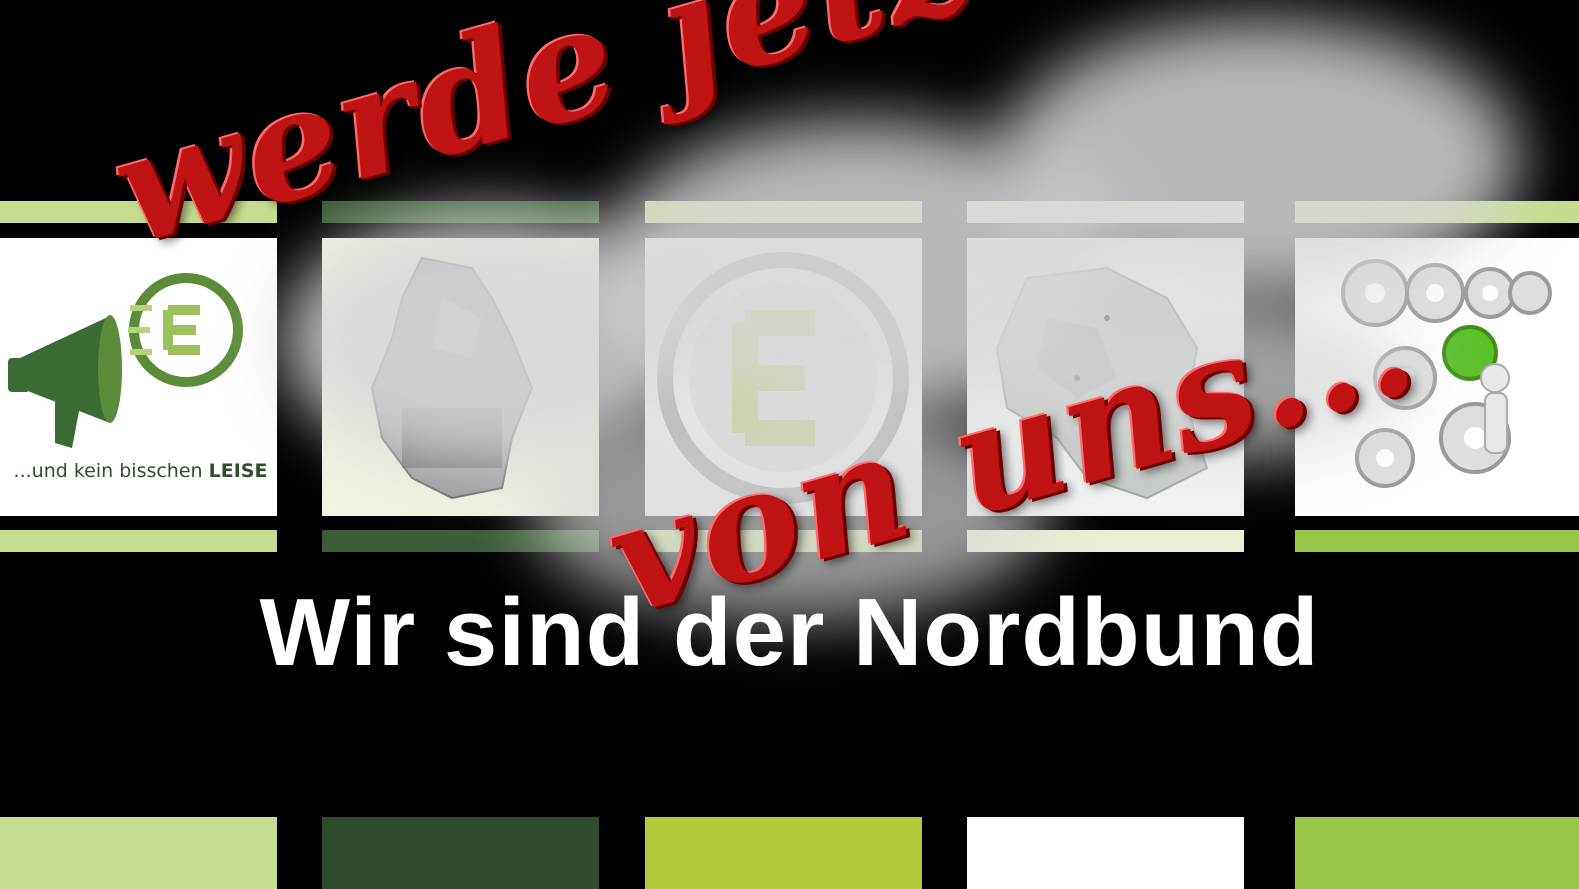  I want to click on caption-strong: LEISE, so click(238, 471).